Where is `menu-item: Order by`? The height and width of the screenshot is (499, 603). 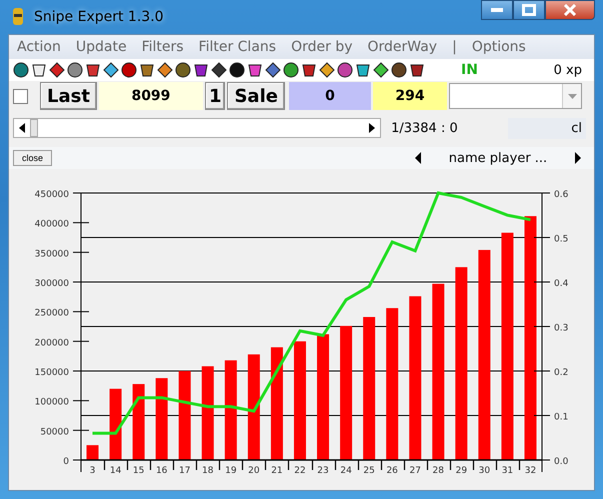 menu-item: Order by is located at coordinates (321, 47).